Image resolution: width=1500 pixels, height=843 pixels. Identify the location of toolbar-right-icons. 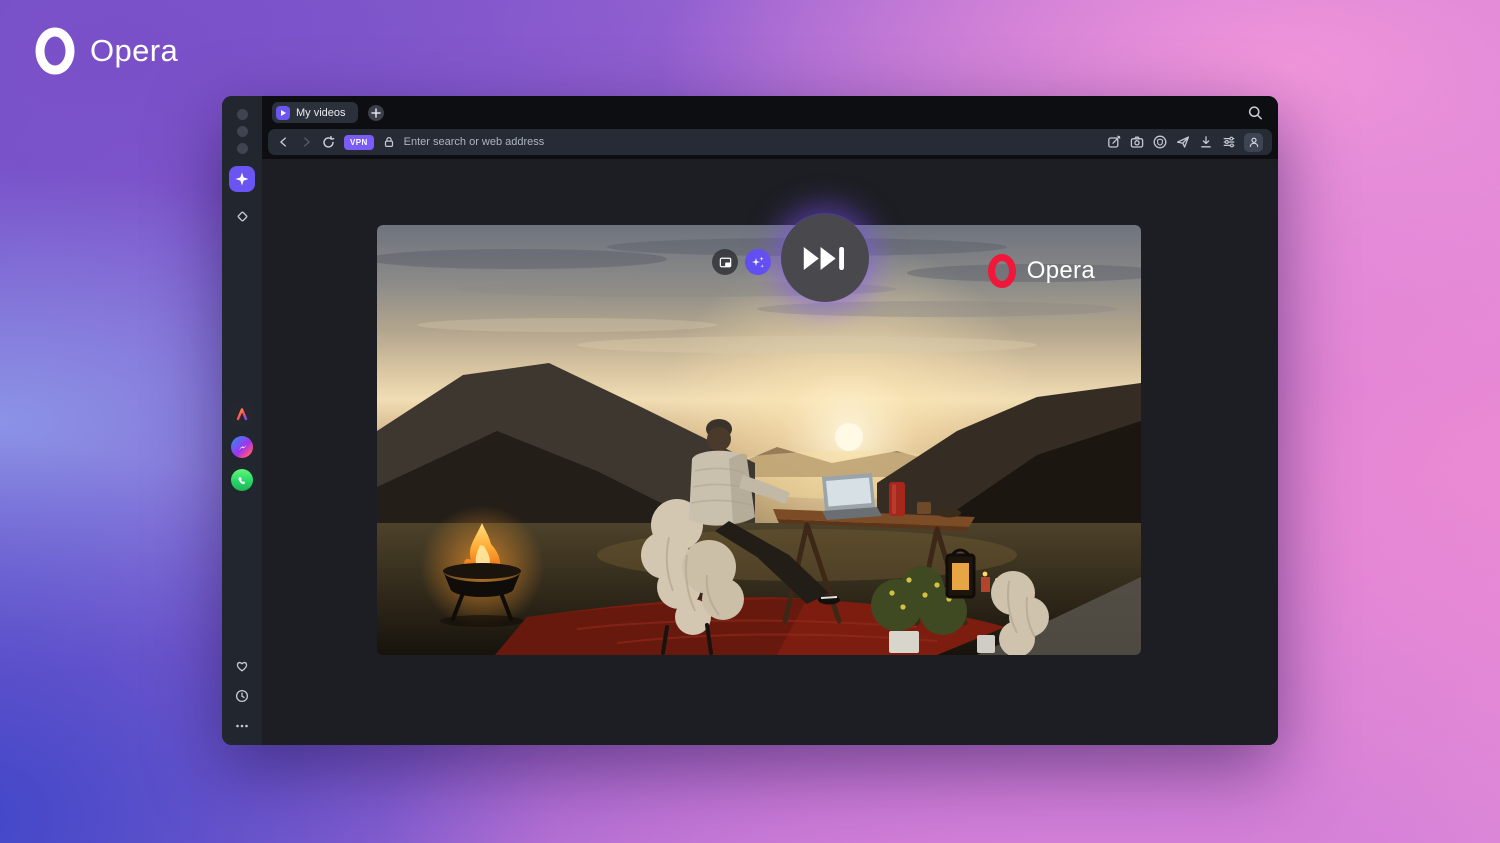
(1184, 142).